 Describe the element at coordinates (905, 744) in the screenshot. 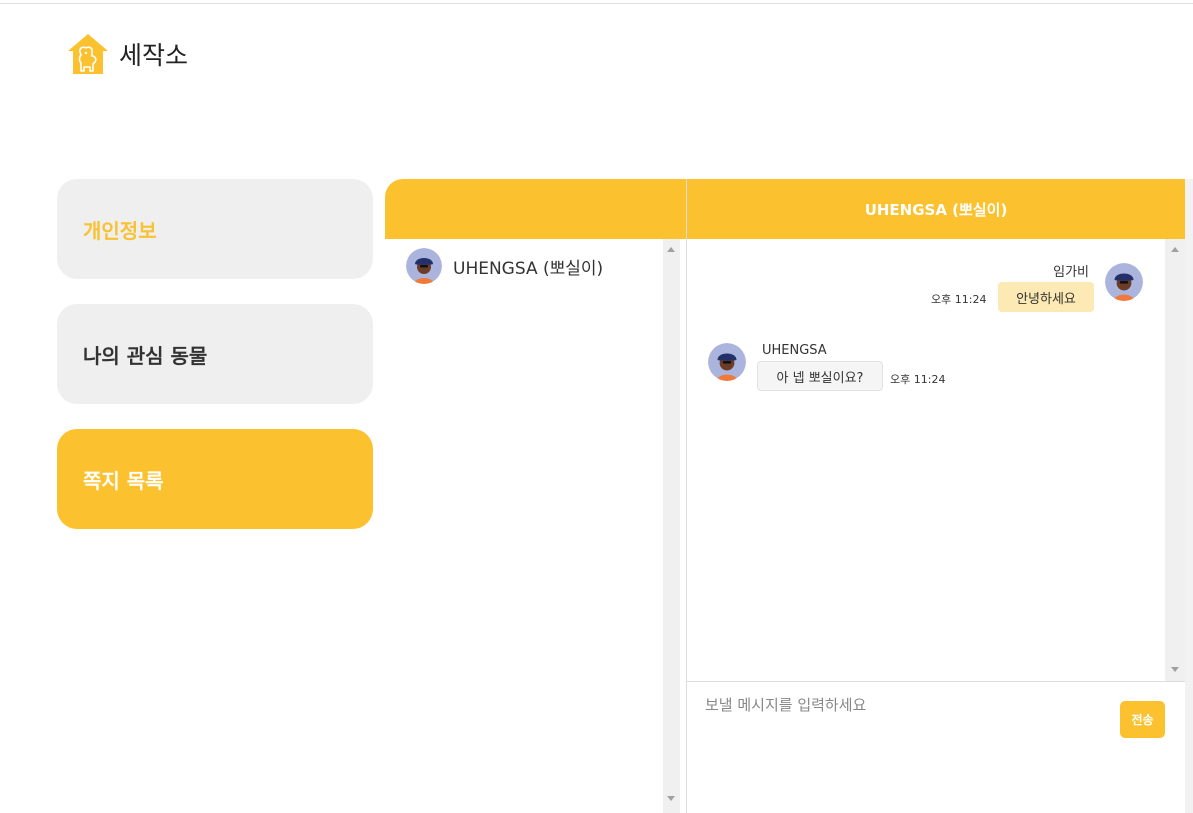

I see `message-input` at that location.